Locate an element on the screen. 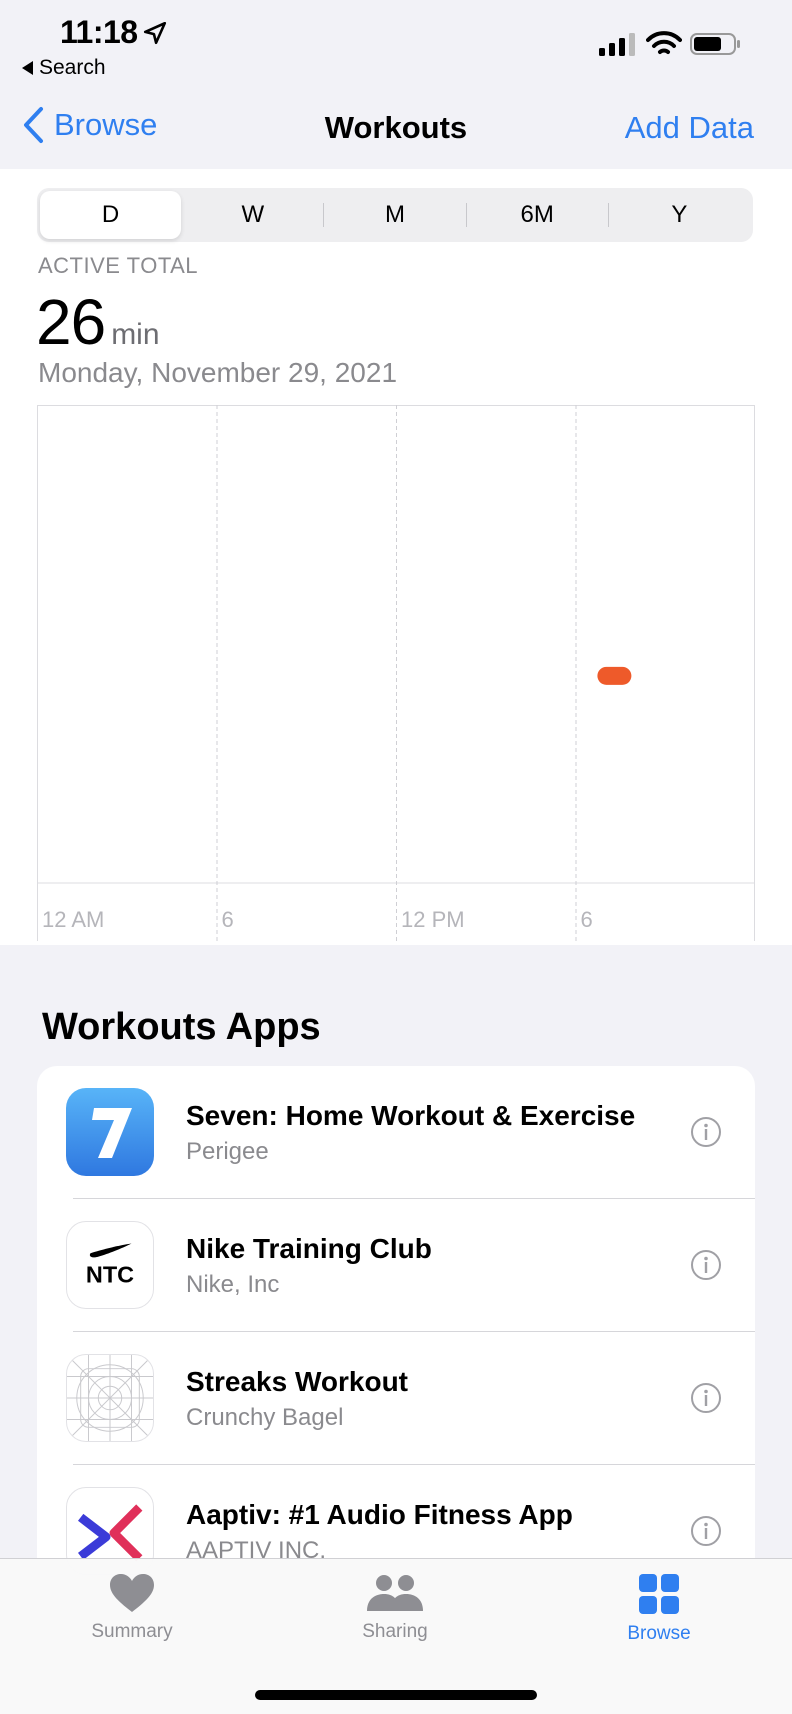 The image size is (792, 1714). location-arrow-icon is located at coordinates (155, 33).